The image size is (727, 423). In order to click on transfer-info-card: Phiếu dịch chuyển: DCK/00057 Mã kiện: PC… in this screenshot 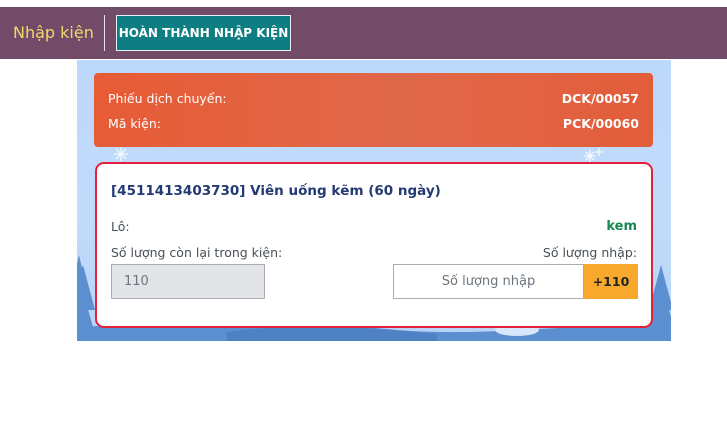, I will do `click(373, 110)`.